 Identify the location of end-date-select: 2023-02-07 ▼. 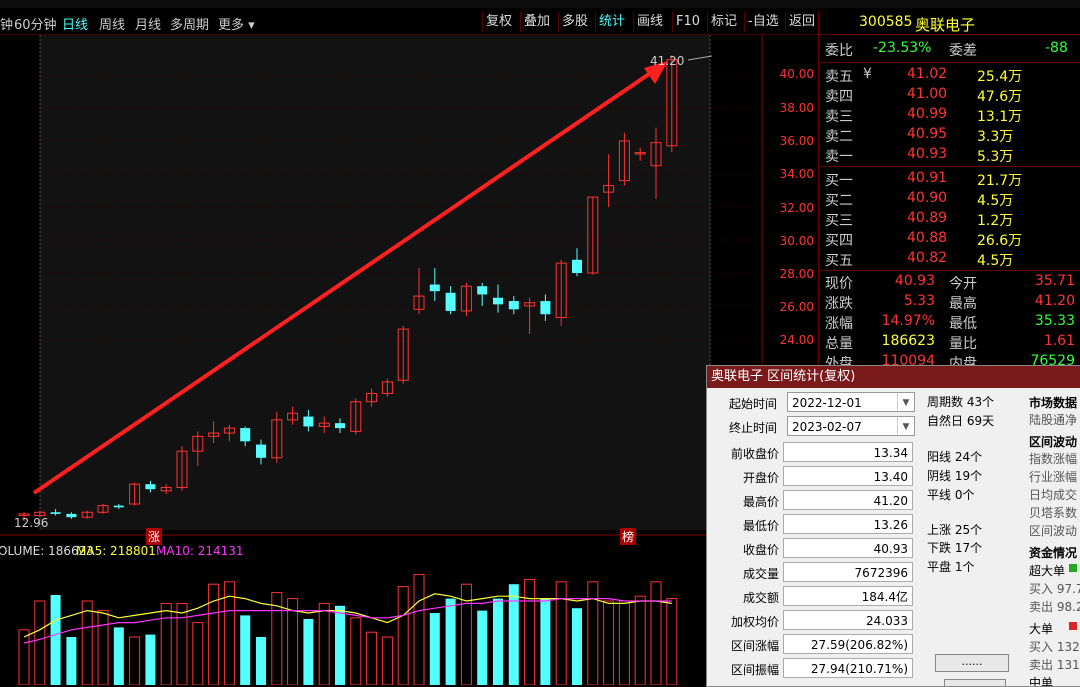
(851, 426).